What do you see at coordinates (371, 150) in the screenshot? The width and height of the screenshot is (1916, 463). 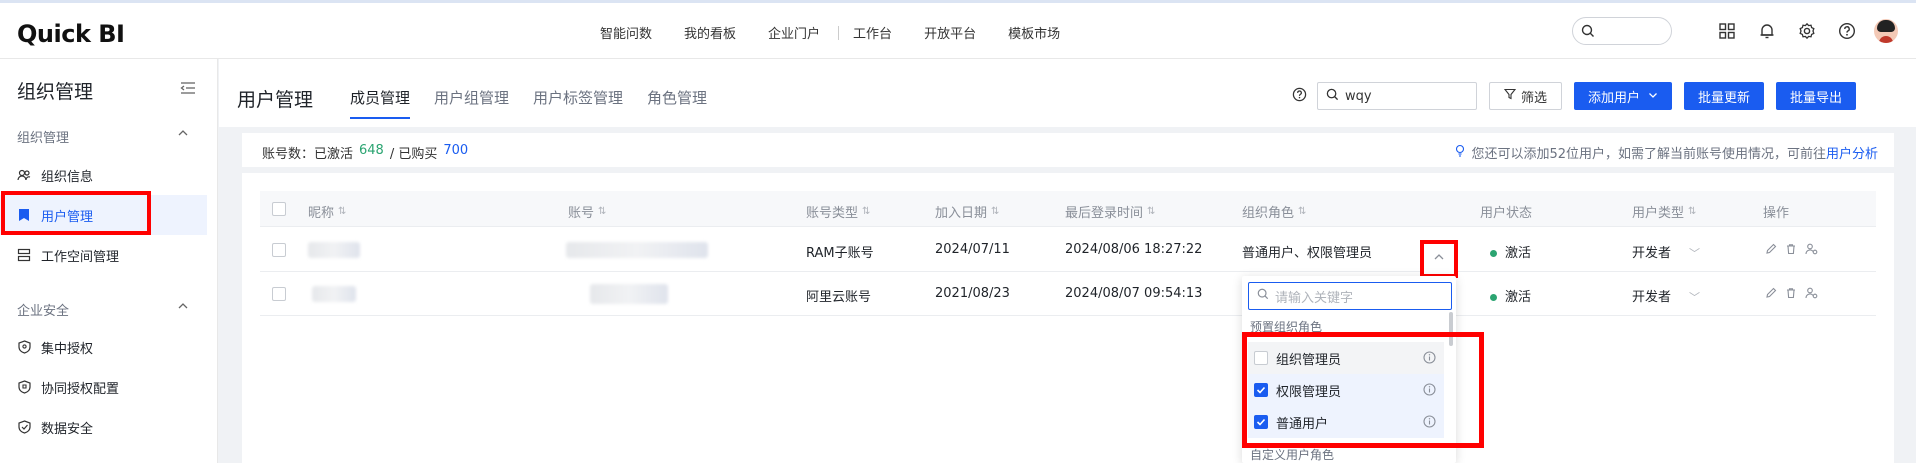 I see `activated-count: 648` at bounding box center [371, 150].